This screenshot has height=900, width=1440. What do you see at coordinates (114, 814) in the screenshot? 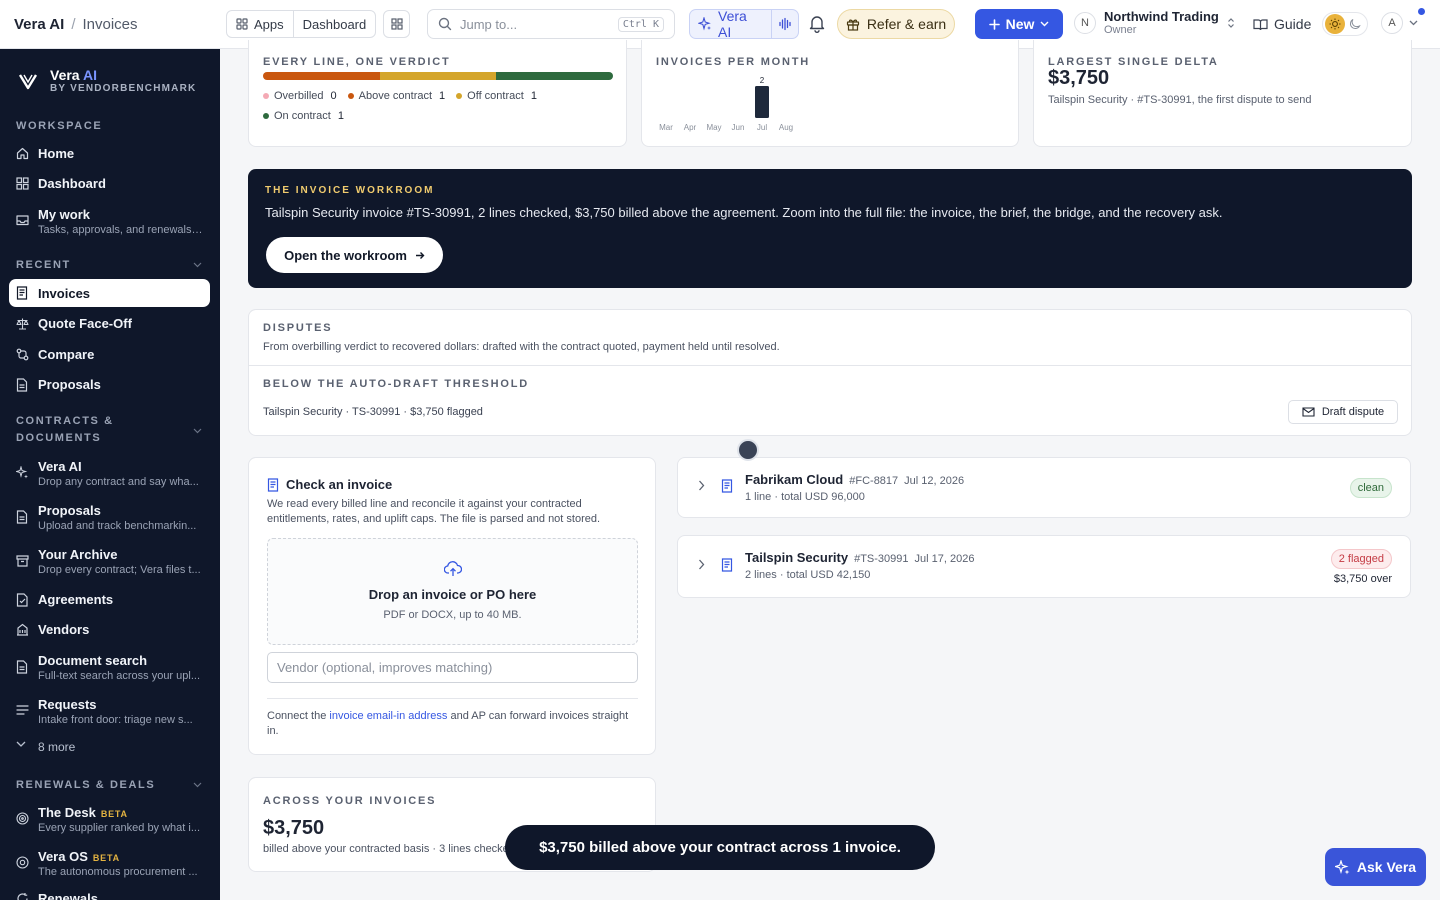
I see `beta-badge: BETA` at bounding box center [114, 814].